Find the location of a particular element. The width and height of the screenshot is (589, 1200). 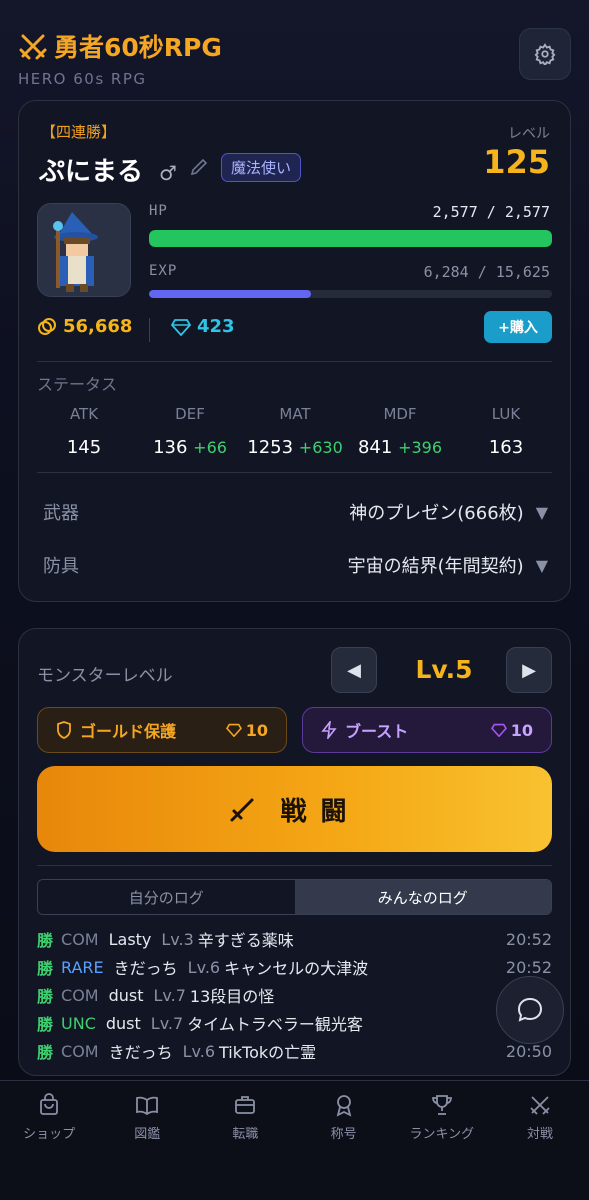

stat-name: DEF is located at coordinates (190, 414).